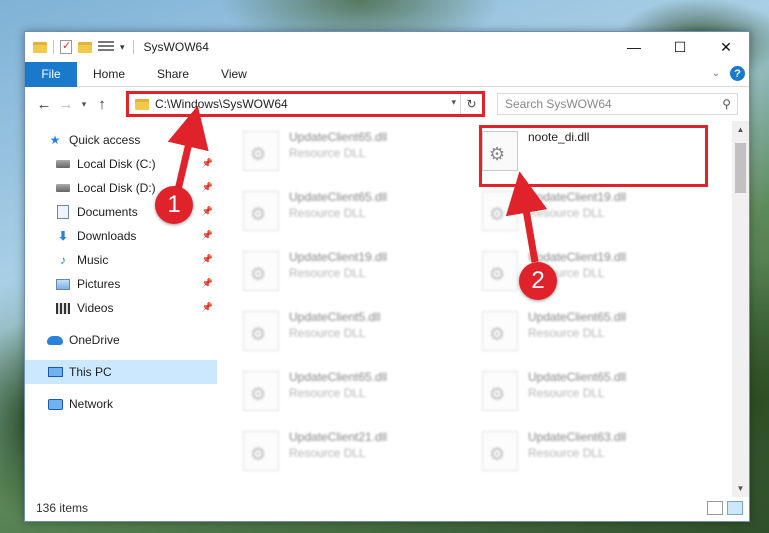  What do you see at coordinates (725, 508) in the screenshot?
I see `view-toggle` at bounding box center [725, 508].